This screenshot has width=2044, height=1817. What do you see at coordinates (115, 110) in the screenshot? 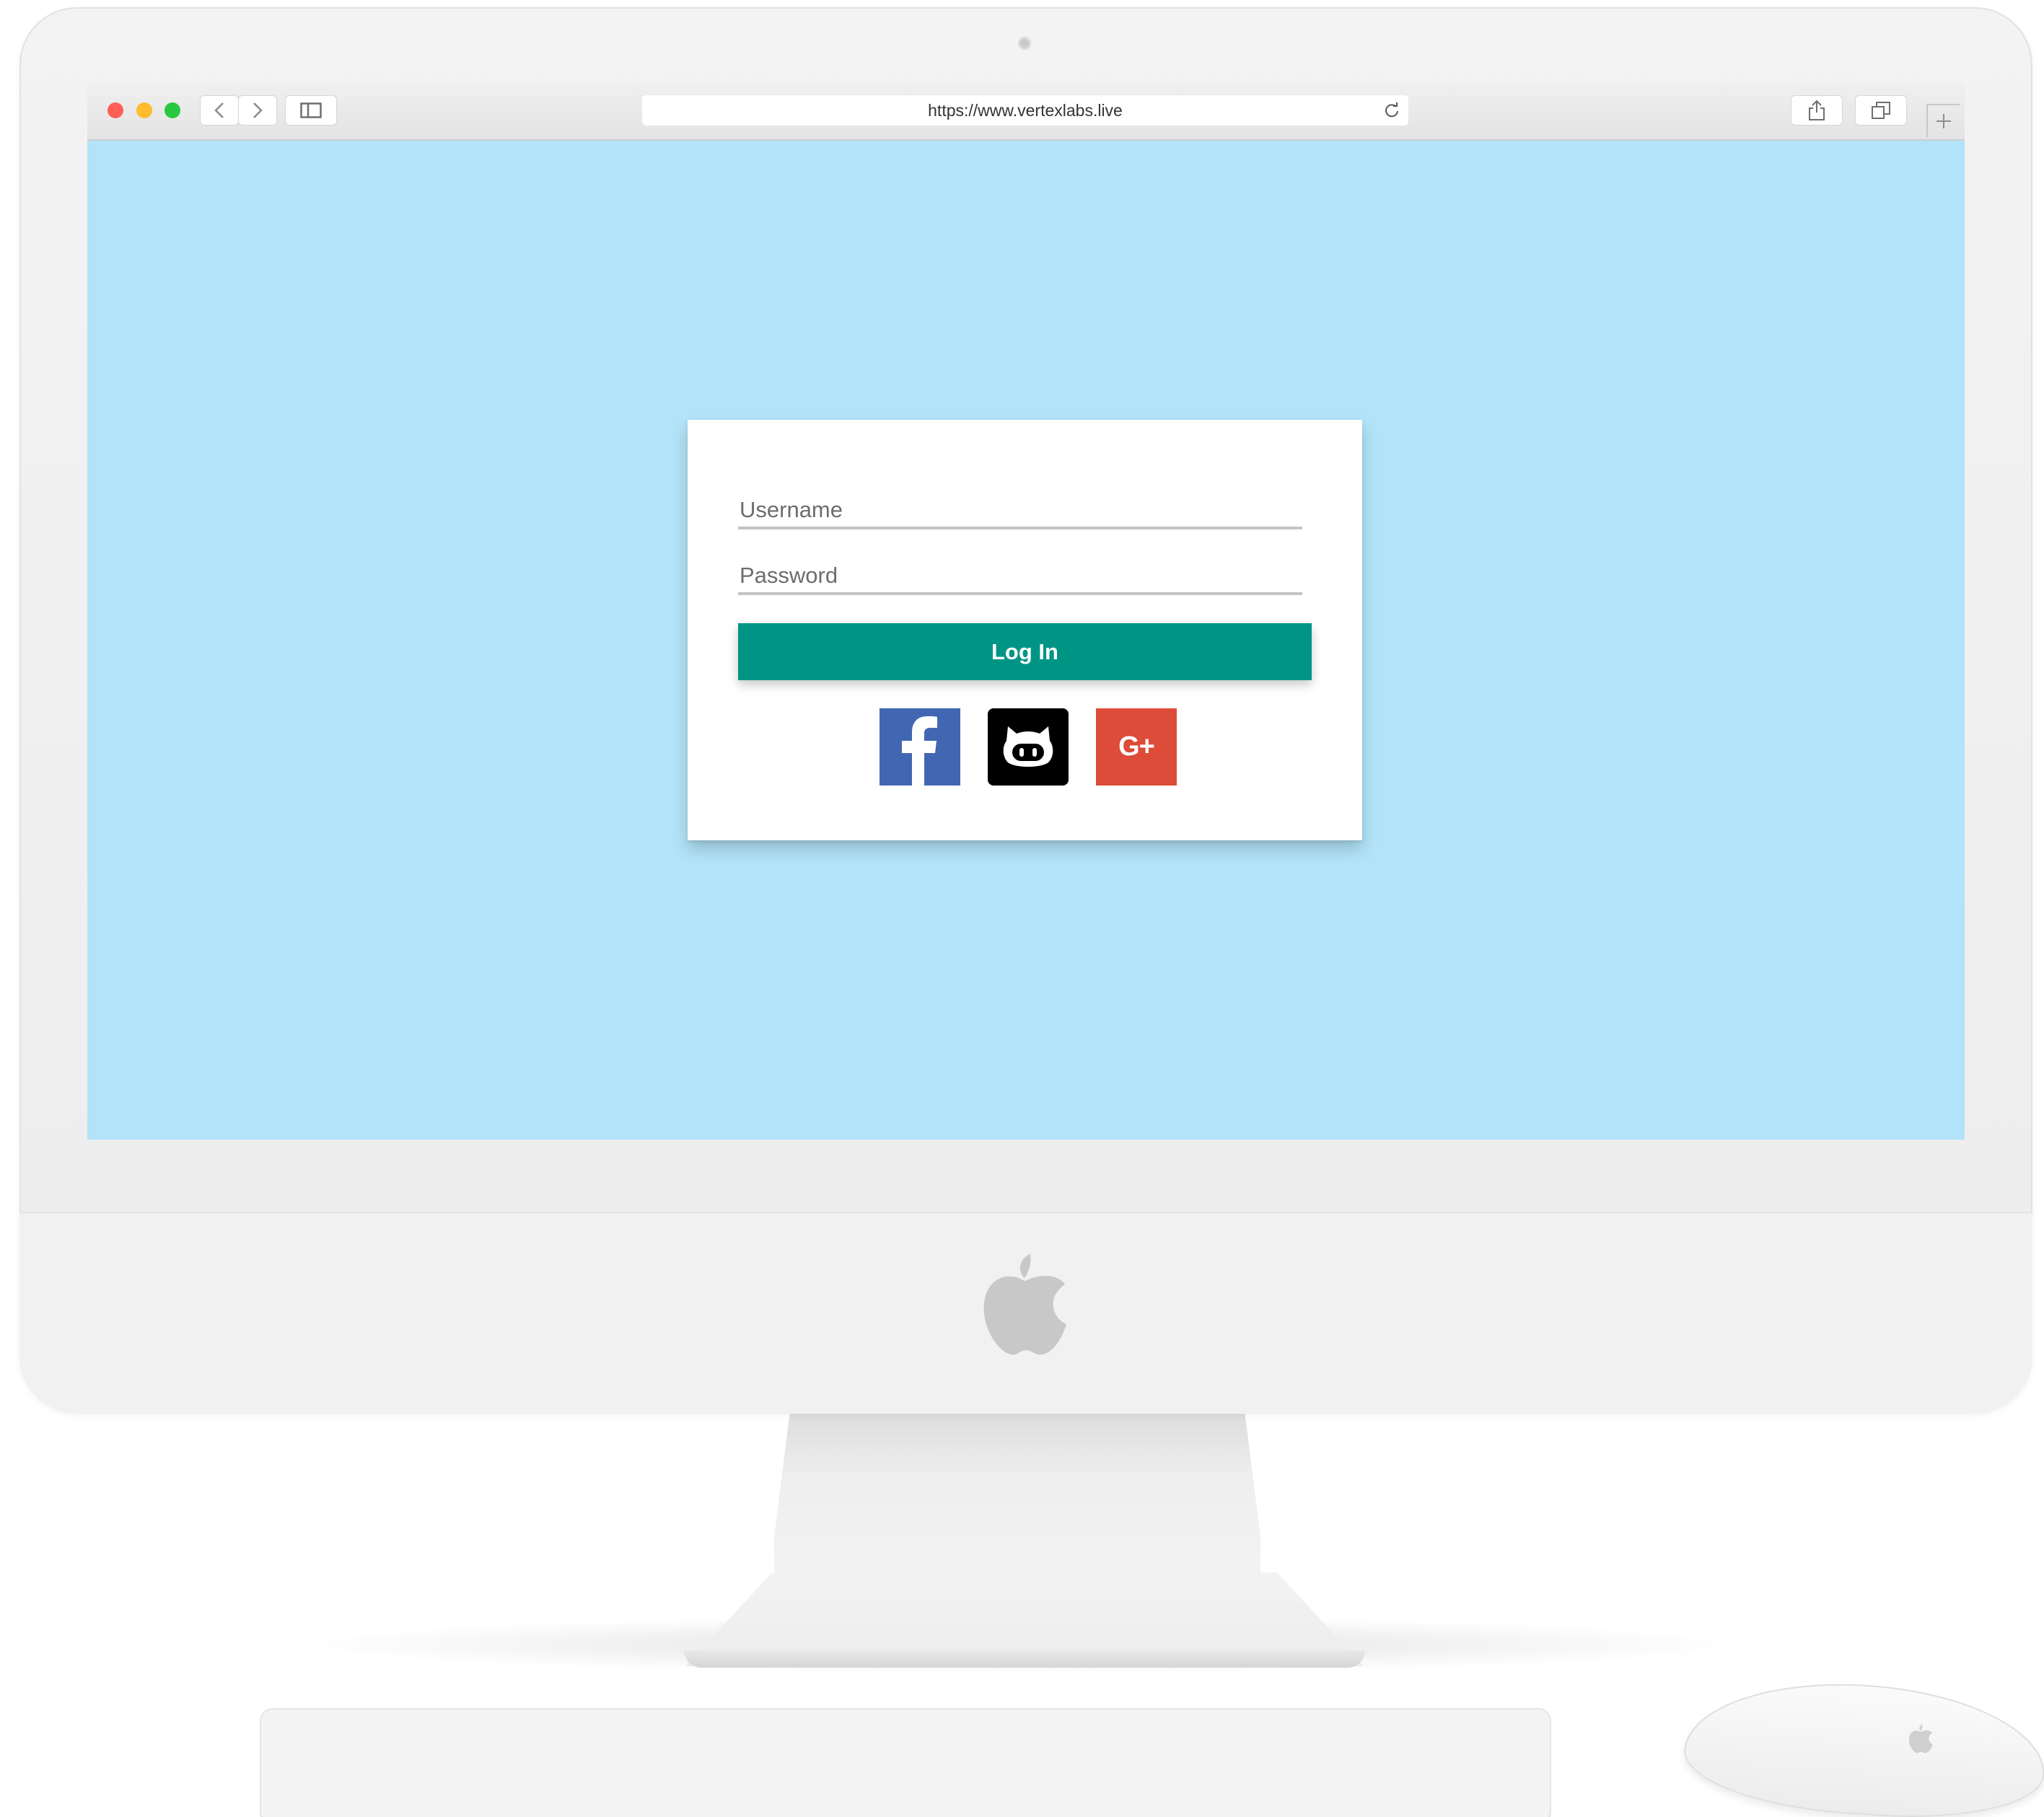
I see `close-window-button` at bounding box center [115, 110].